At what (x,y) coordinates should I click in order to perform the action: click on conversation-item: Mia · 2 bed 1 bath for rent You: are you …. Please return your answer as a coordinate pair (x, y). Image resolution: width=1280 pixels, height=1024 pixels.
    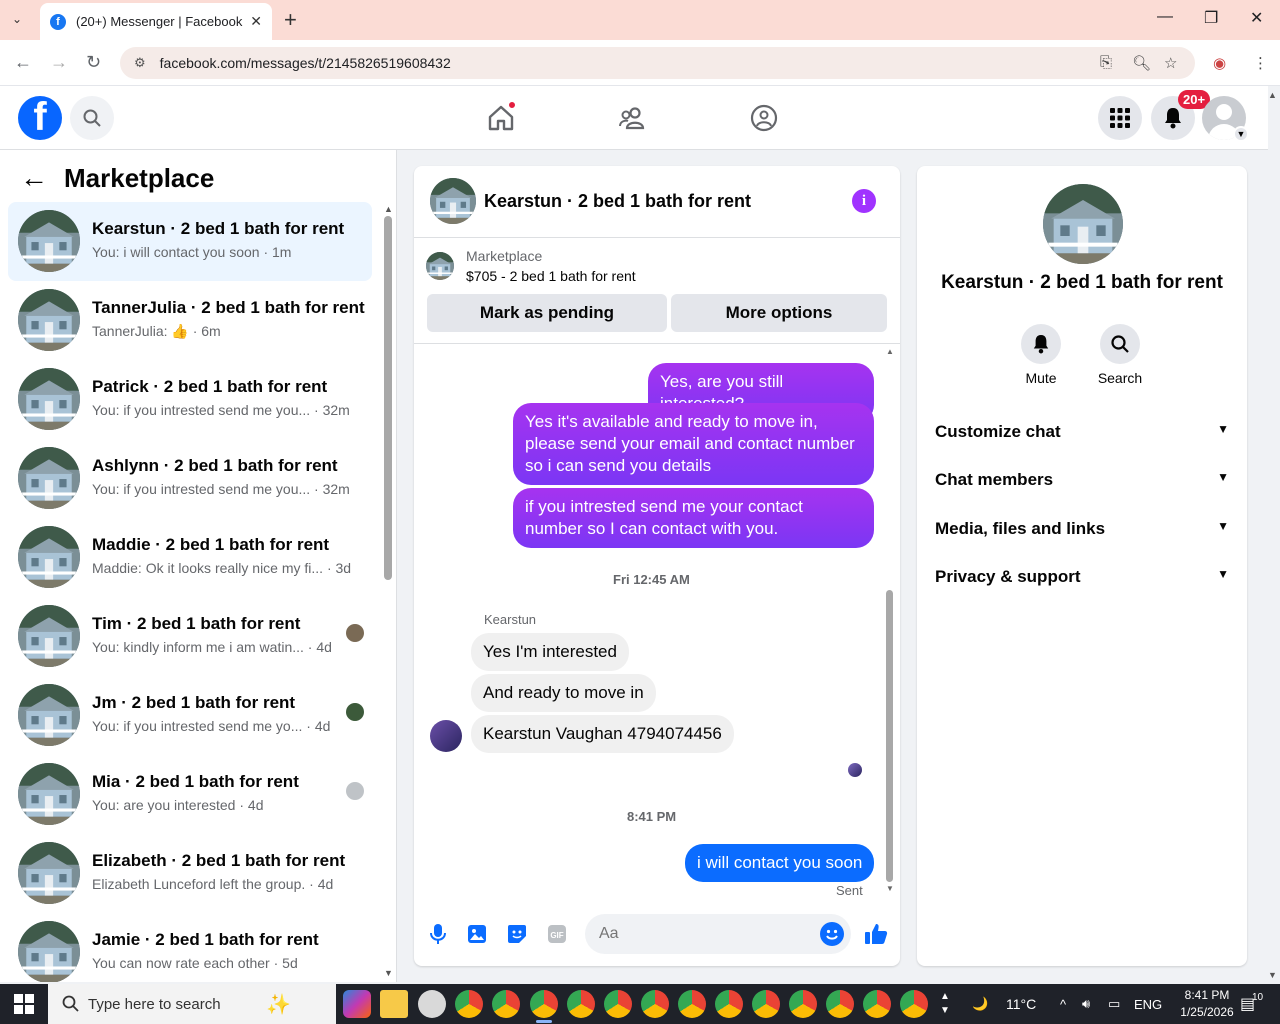
    Looking at the image, I should click on (190, 794).